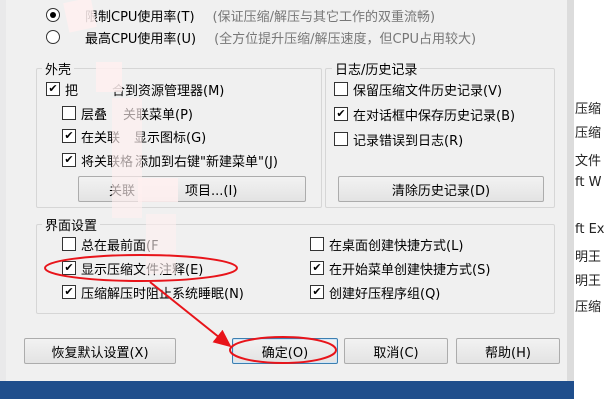 The image size is (604, 399). I want to click on annotation-overlay, so click(190, 309).